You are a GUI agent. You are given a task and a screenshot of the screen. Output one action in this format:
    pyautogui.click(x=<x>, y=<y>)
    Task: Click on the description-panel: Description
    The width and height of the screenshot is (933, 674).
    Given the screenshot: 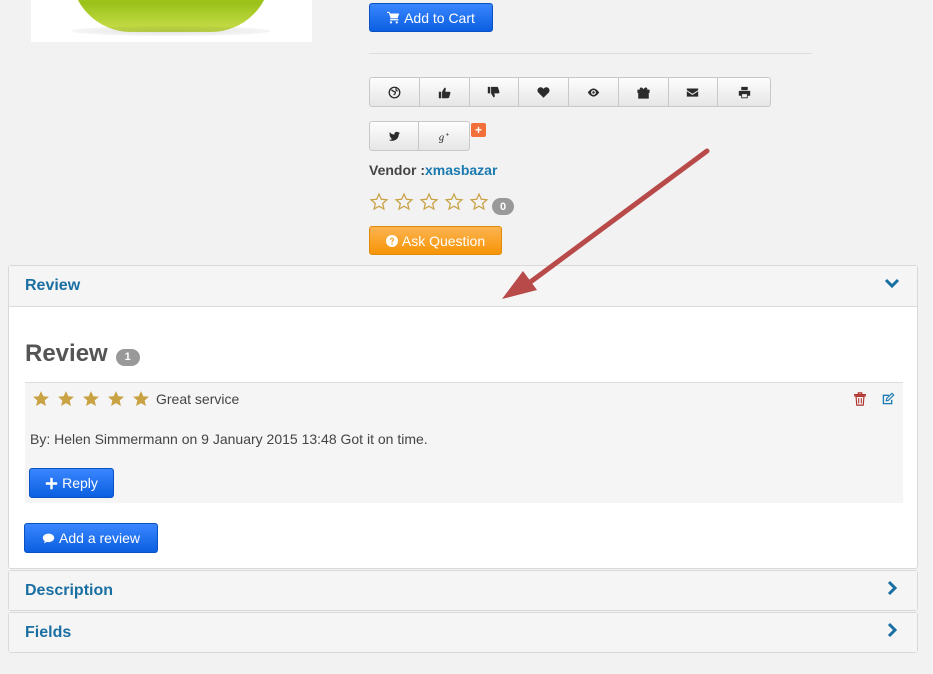 What is the action you would take?
    pyautogui.click(x=463, y=590)
    